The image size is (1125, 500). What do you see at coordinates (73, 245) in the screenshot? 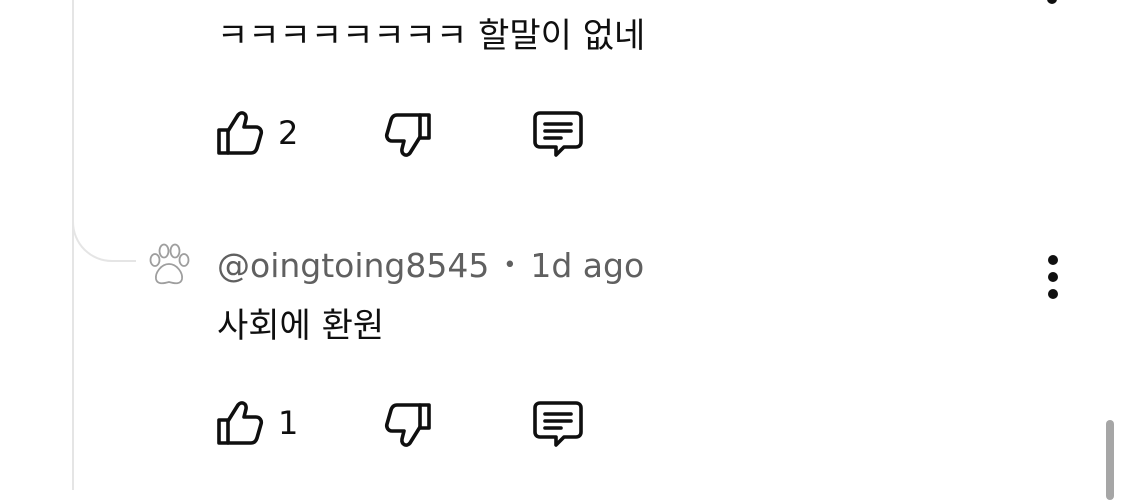
I see `thread-line` at bounding box center [73, 245].